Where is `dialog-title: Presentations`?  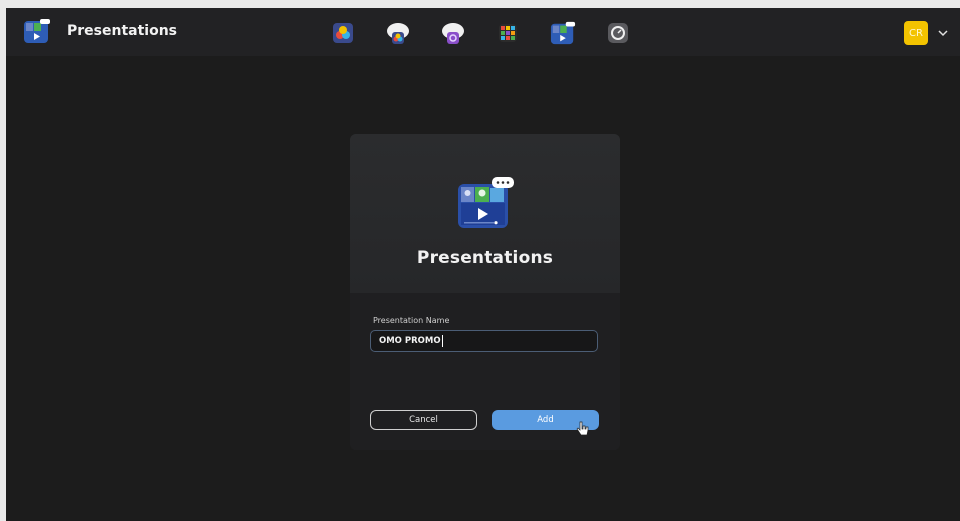 dialog-title: Presentations is located at coordinates (485, 258).